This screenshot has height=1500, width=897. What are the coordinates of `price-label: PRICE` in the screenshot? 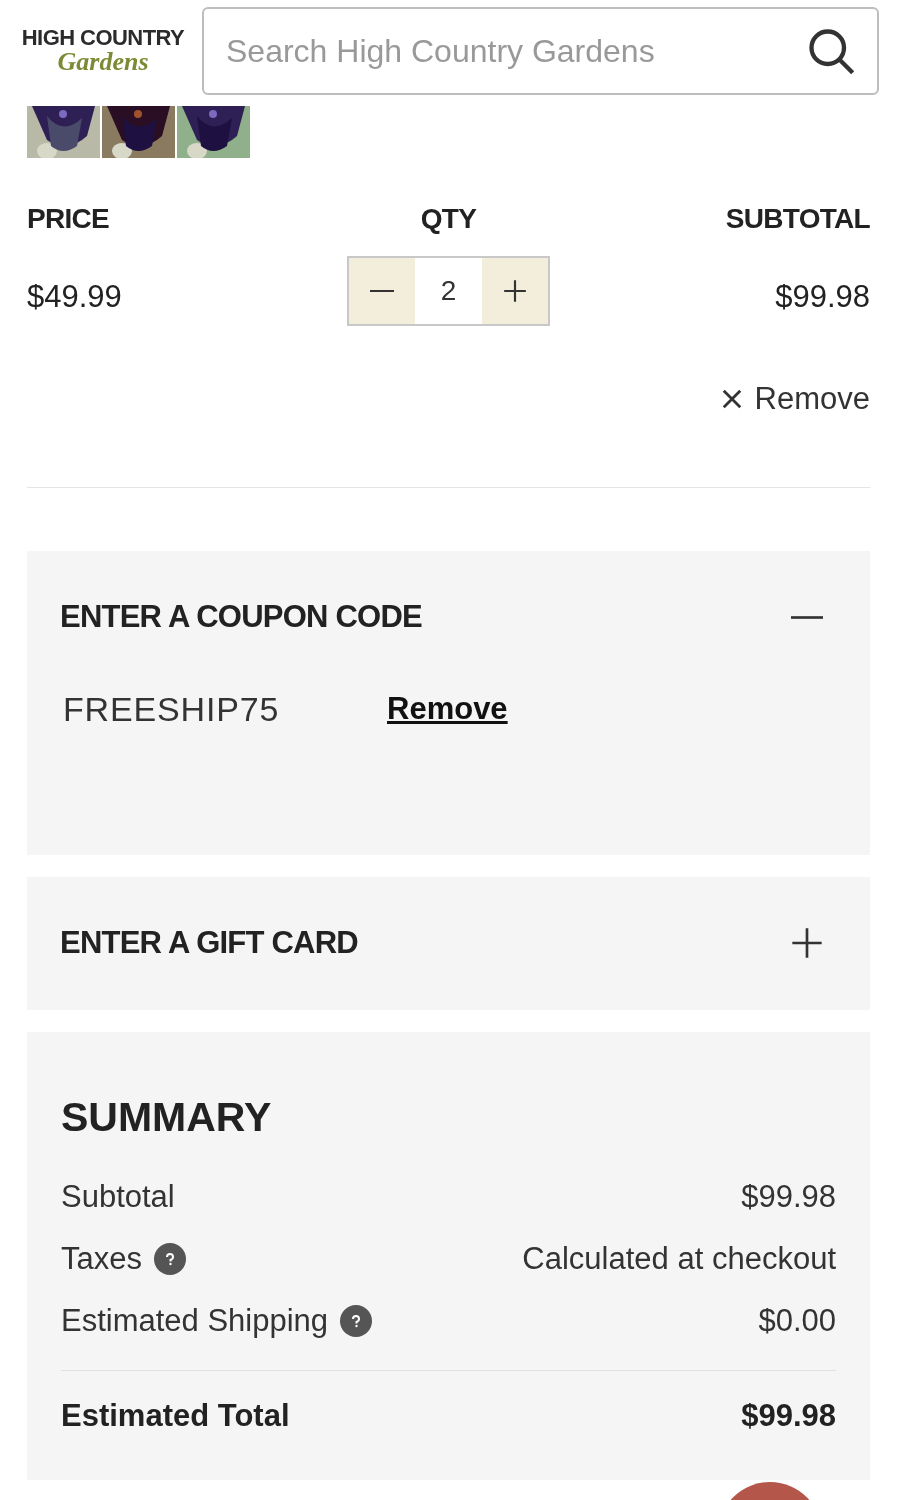 It's located at (69, 219).